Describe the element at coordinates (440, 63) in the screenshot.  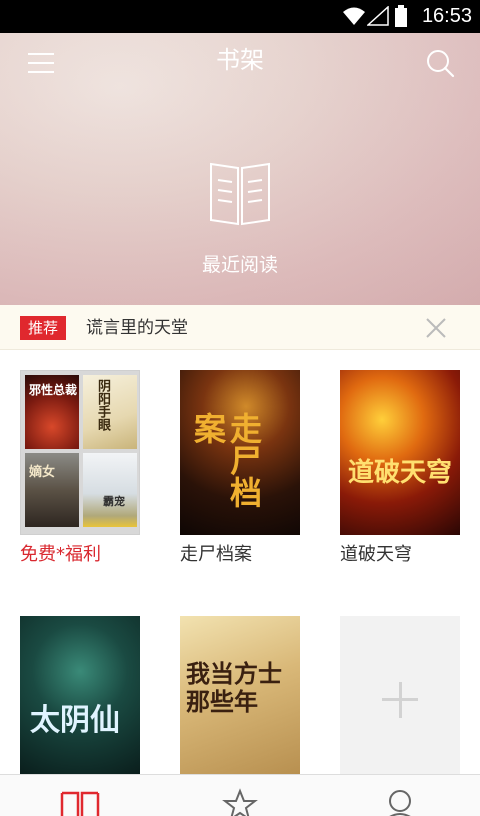
I see `search-icon` at that location.